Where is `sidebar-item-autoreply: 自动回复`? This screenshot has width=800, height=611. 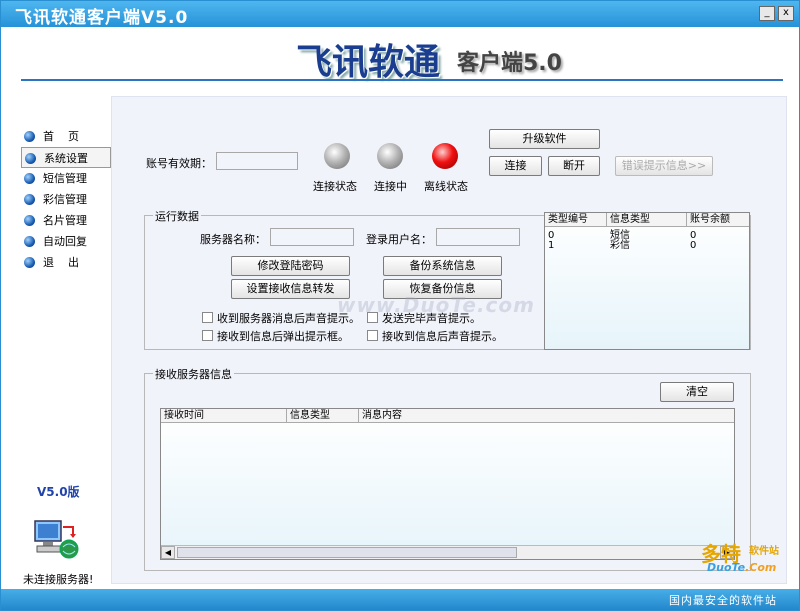 sidebar-item-autoreply: 自动回复 is located at coordinates (66, 241).